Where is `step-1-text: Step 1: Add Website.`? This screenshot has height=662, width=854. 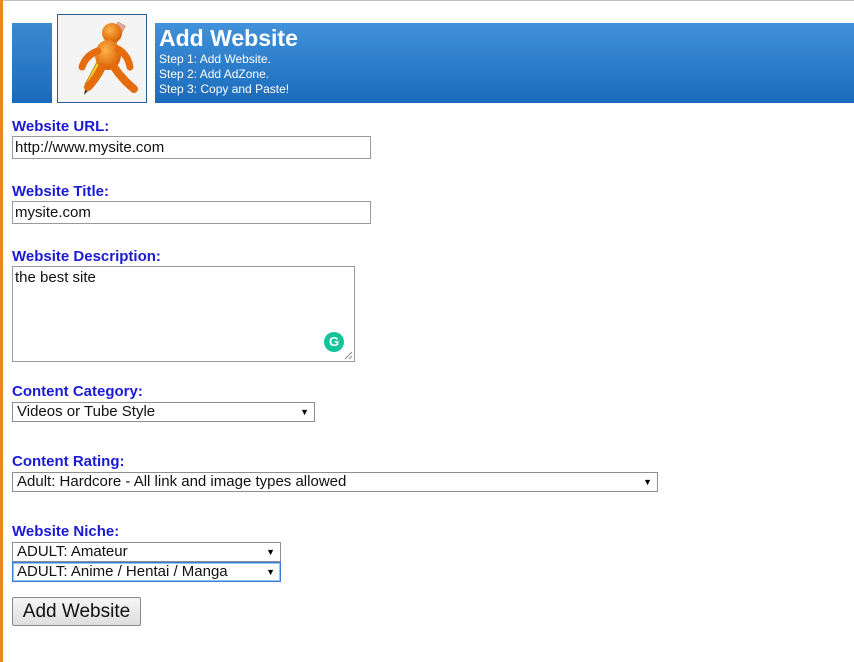
step-1-text: Step 1: Add Website. is located at coordinates (215, 59).